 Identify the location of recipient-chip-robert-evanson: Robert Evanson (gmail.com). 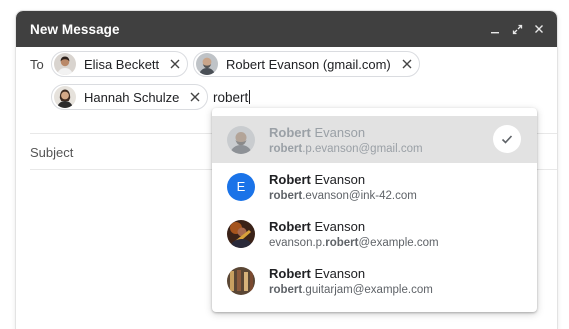
(306, 64).